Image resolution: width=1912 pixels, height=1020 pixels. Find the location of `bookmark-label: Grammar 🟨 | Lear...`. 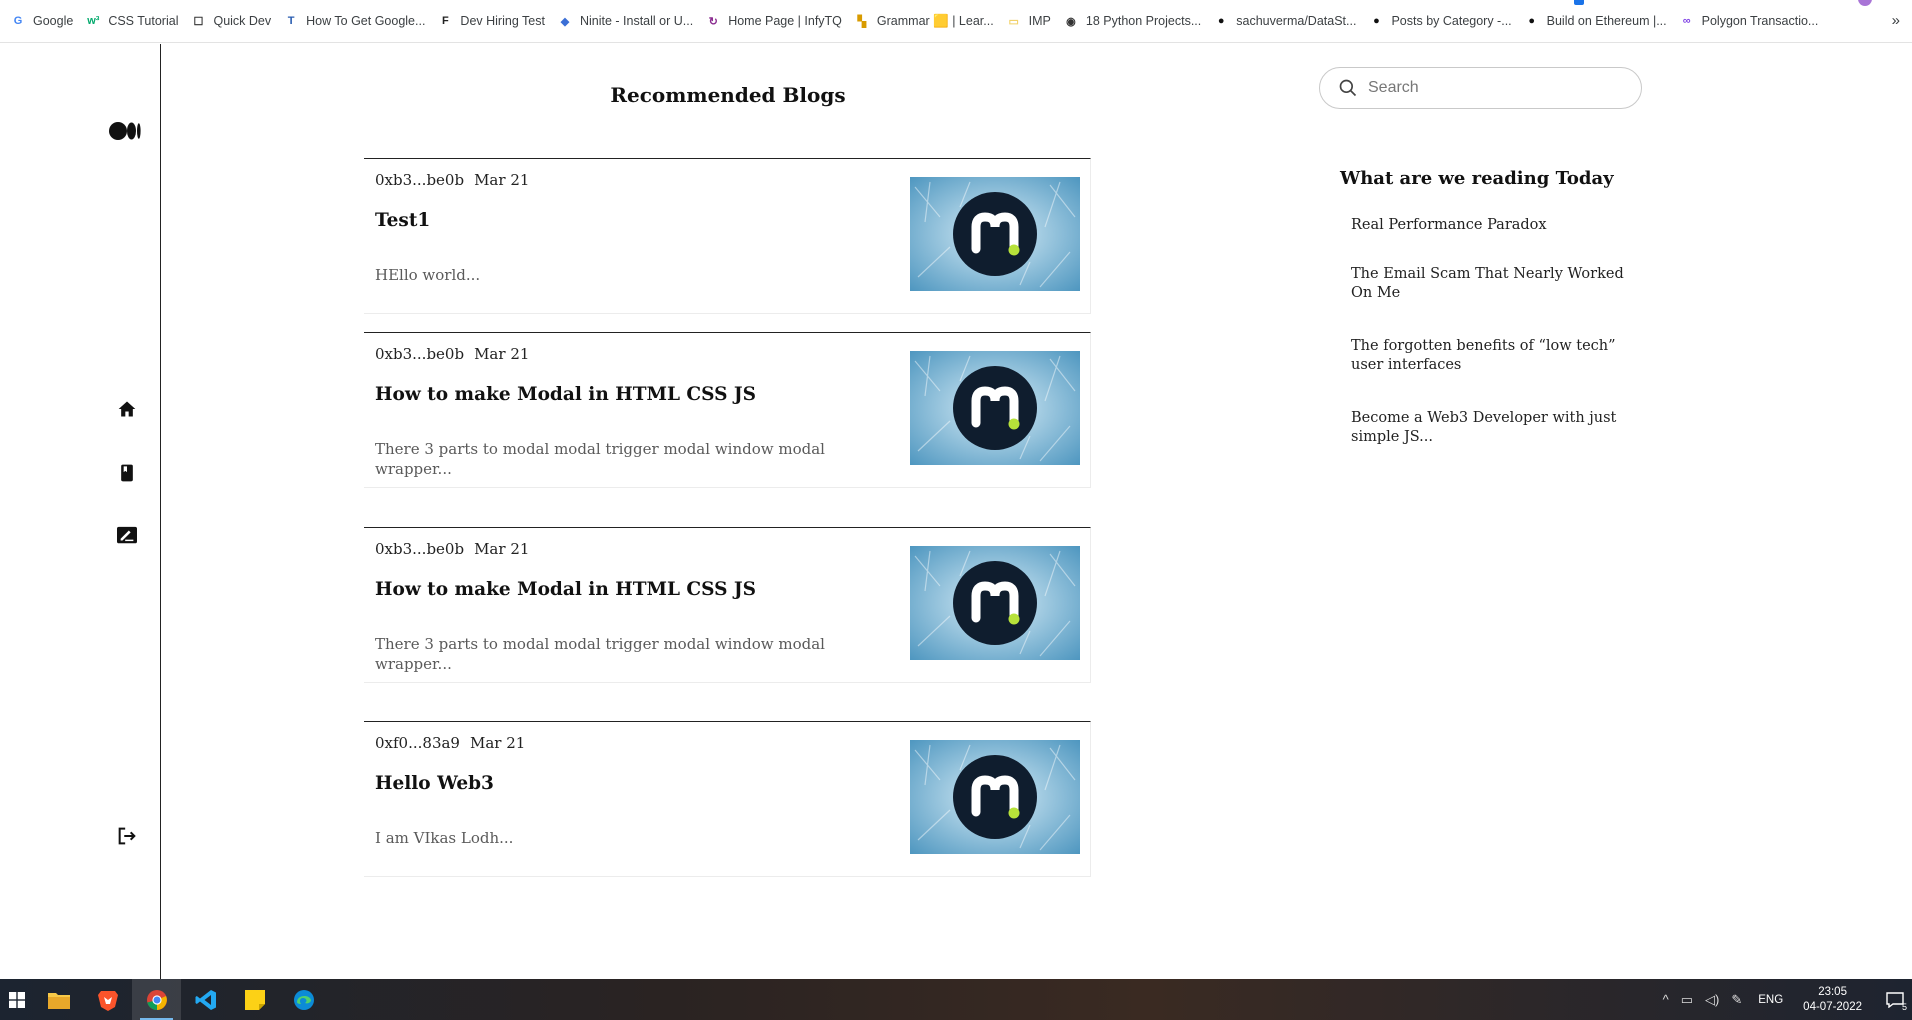

bookmark-label: Grammar 🟨 | Lear... is located at coordinates (935, 20).